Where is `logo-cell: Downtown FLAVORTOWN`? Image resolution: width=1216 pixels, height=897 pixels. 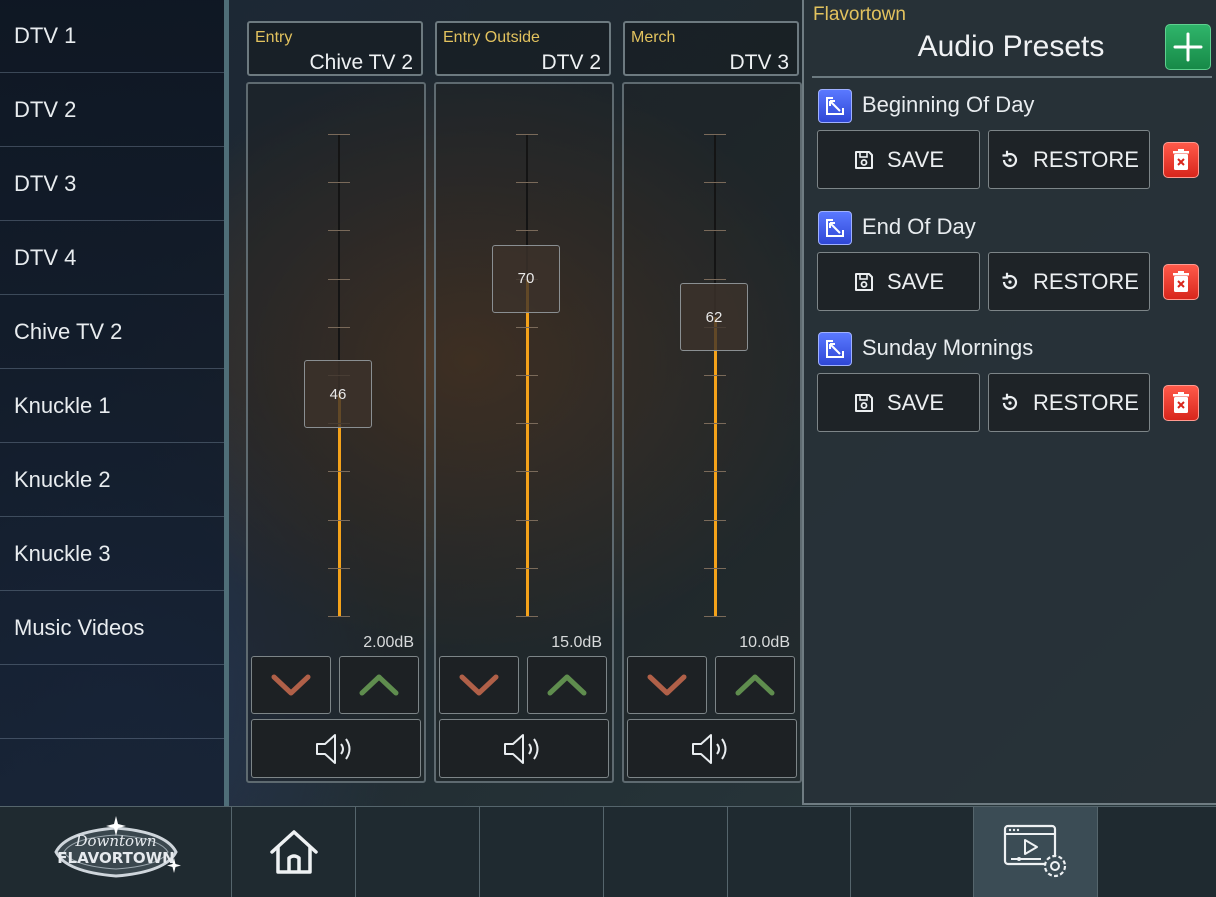 logo-cell: Downtown FLAVORTOWN is located at coordinates (116, 852).